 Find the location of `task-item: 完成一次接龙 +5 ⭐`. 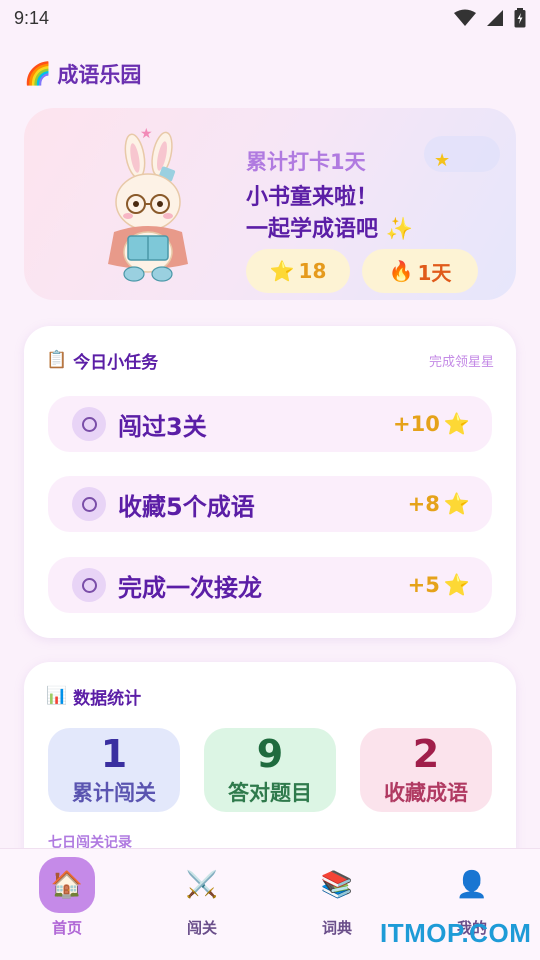

task-item: 完成一次接龙 +5 ⭐ is located at coordinates (270, 585).